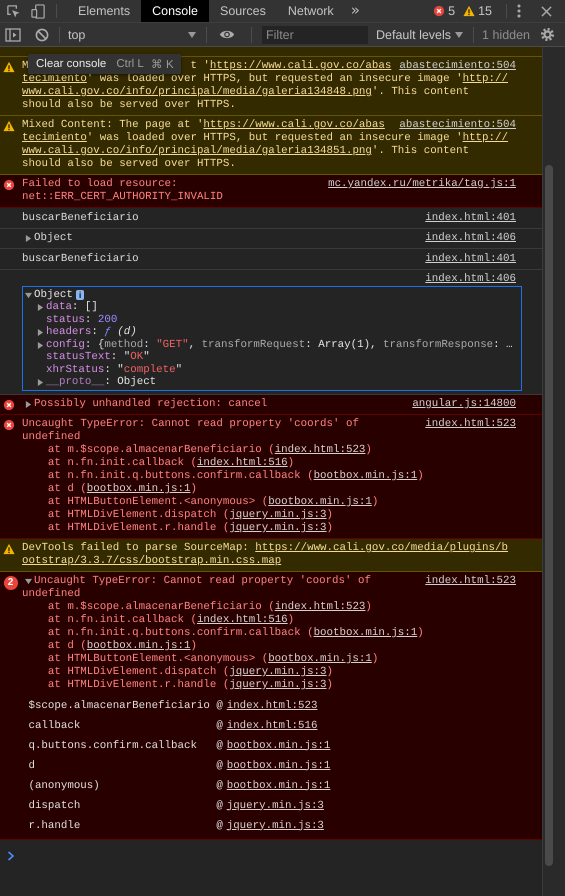 The image size is (565, 896). What do you see at coordinates (310, 11) in the screenshot?
I see `tab: Network` at bounding box center [310, 11].